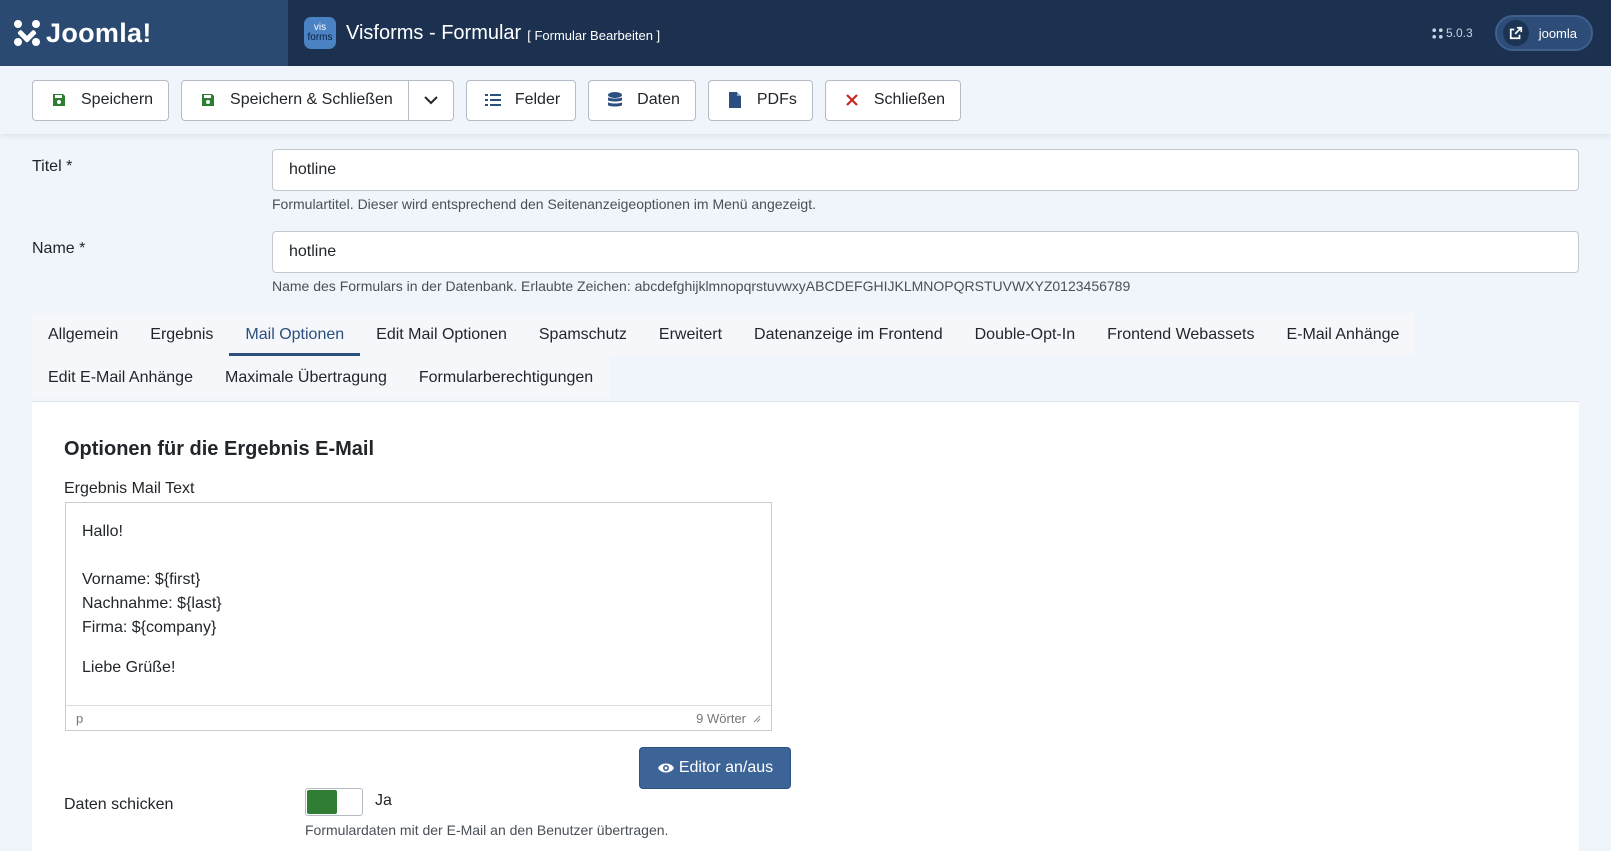 This screenshot has width=1611, height=851. What do you see at coordinates (756, 718) in the screenshot?
I see `resize-handle-icon` at bounding box center [756, 718].